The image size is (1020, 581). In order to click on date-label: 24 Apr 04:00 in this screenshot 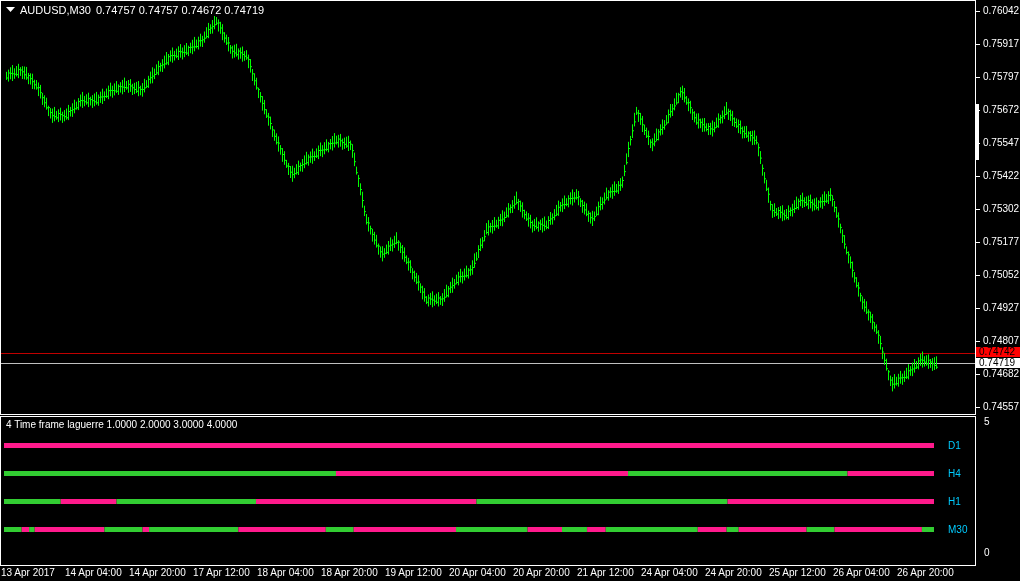, I will do `click(670, 573)`.